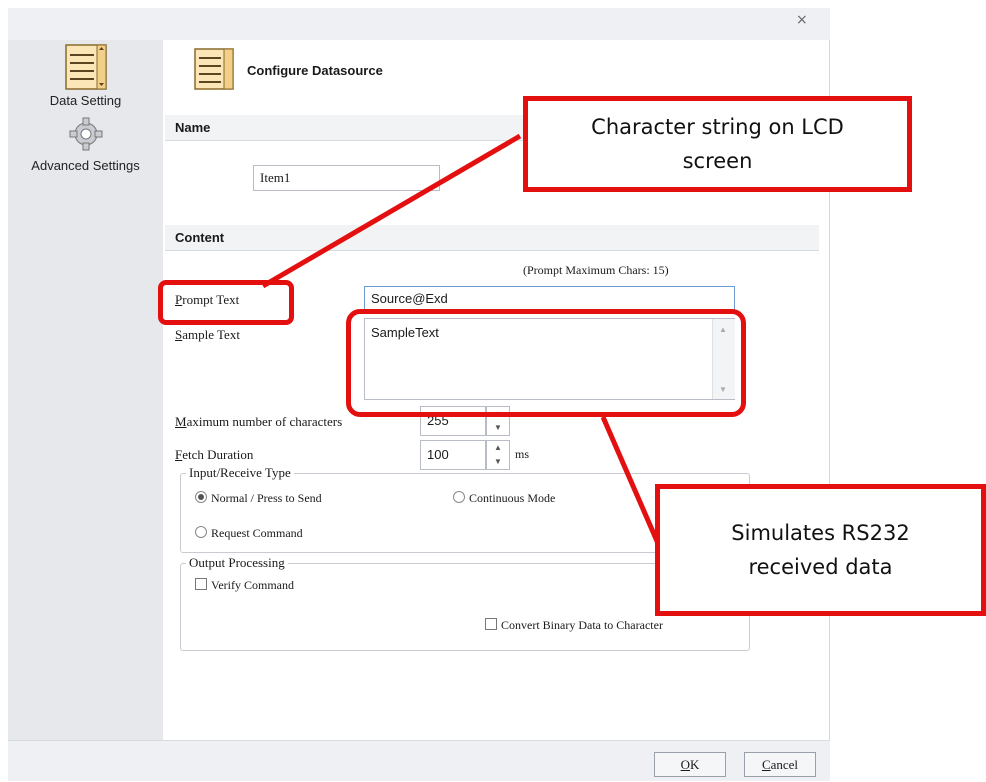 This screenshot has width=986, height=782. Describe the element at coordinates (631, 482) in the screenshot. I see `rs232-connector-line` at that location.